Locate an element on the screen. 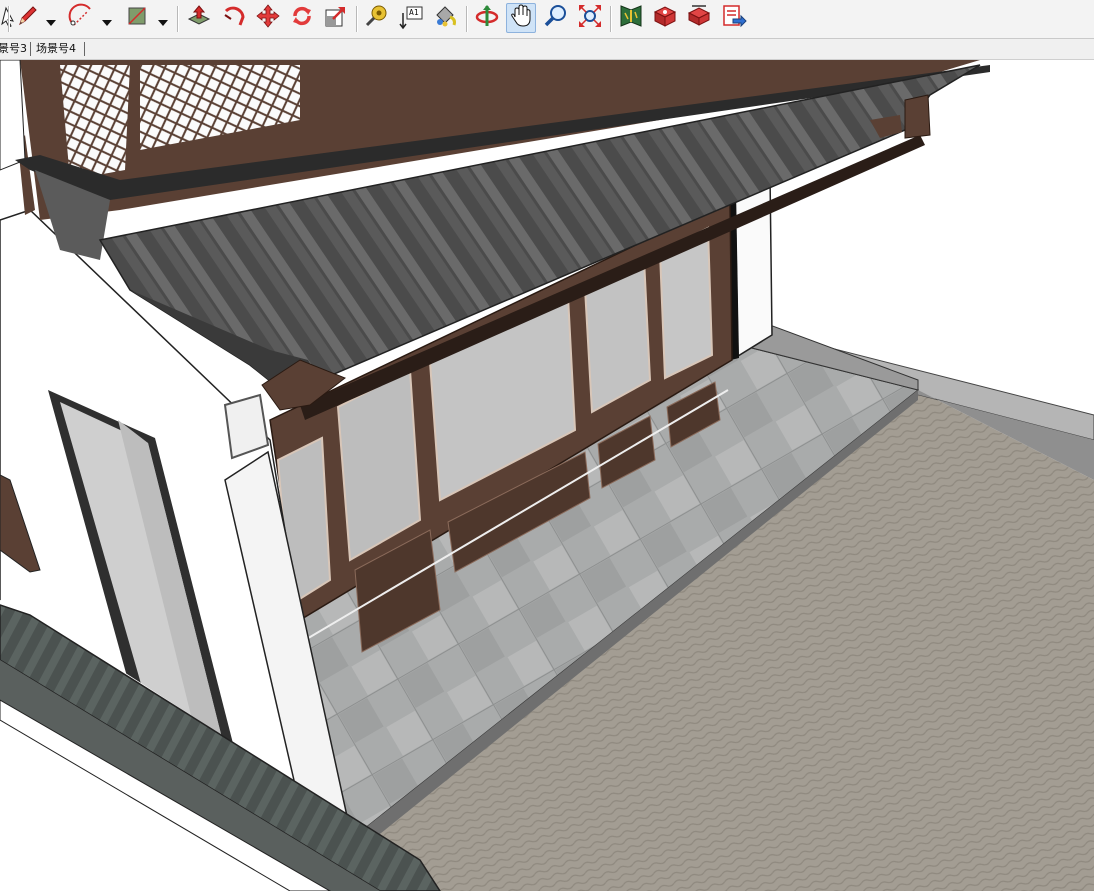 The height and width of the screenshot is (891, 1094). scene-tabs: 景号3 场景号4 is located at coordinates (547, 49).